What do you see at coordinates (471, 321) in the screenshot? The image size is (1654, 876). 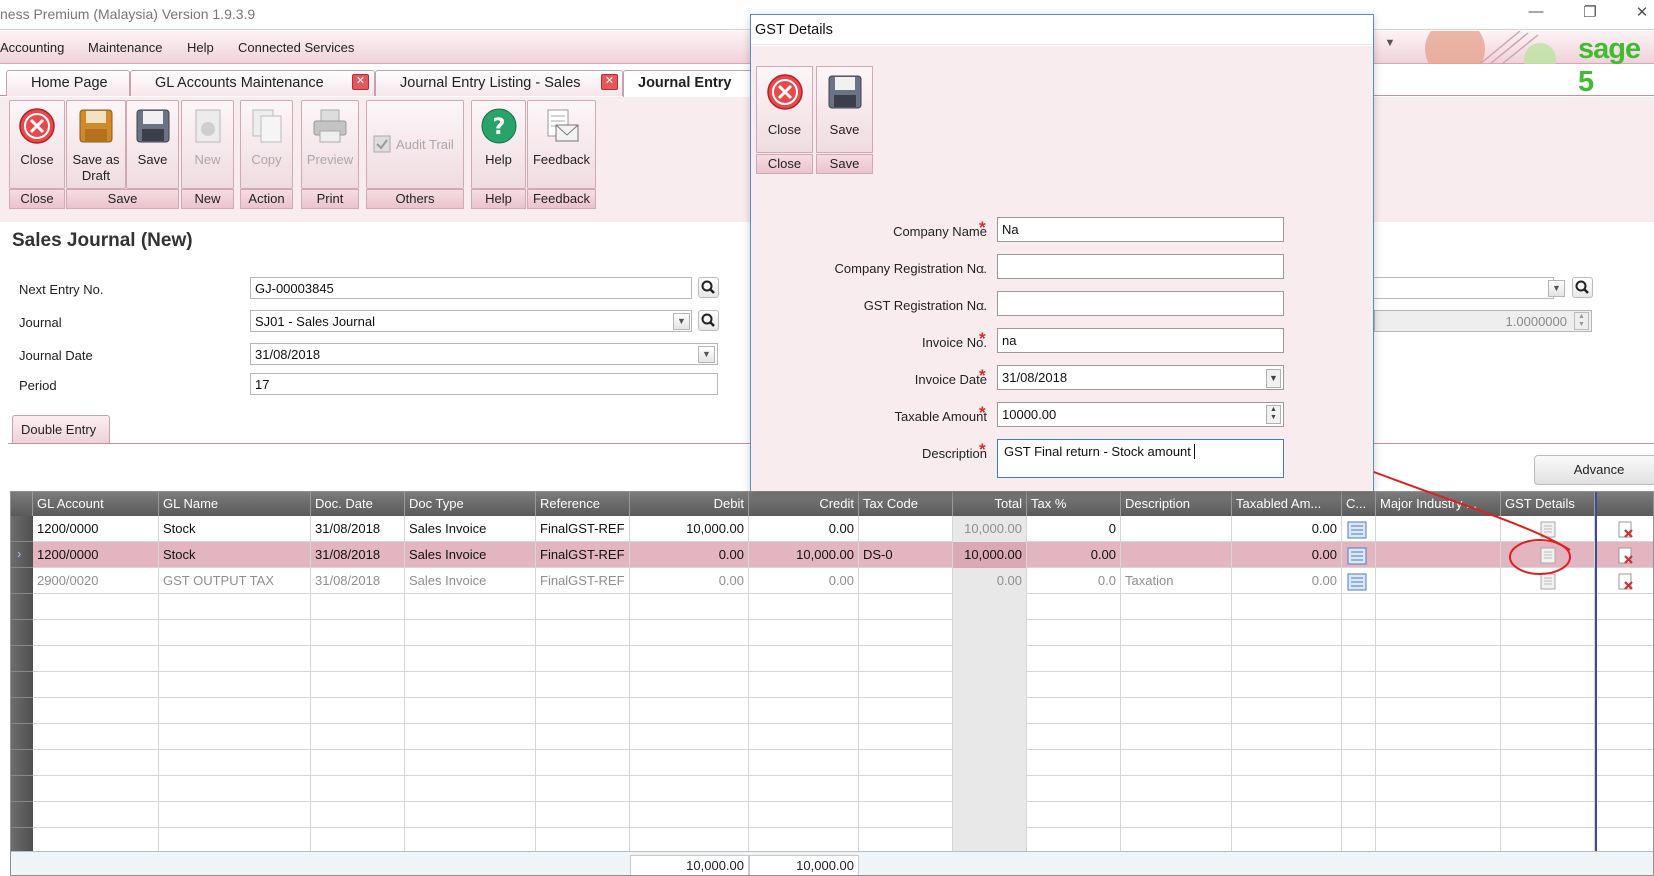 I see `journal-select: SJ01 - Sales Journal` at bounding box center [471, 321].